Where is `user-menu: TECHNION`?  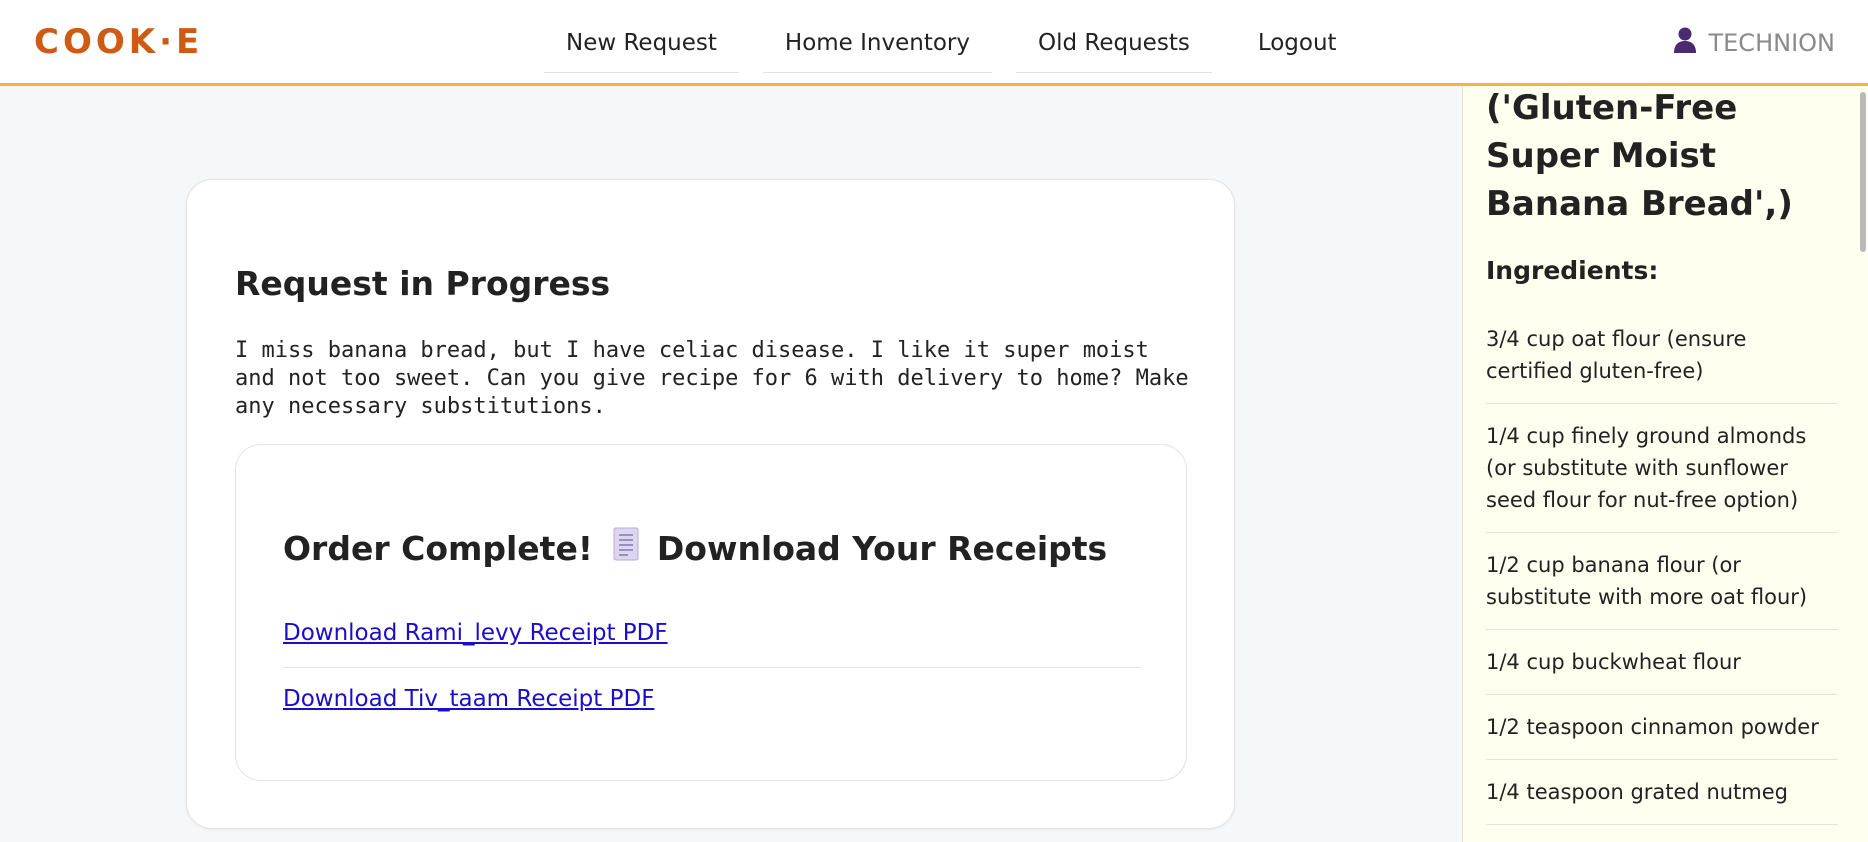
user-menu: TECHNION is located at coordinates (1753, 43).